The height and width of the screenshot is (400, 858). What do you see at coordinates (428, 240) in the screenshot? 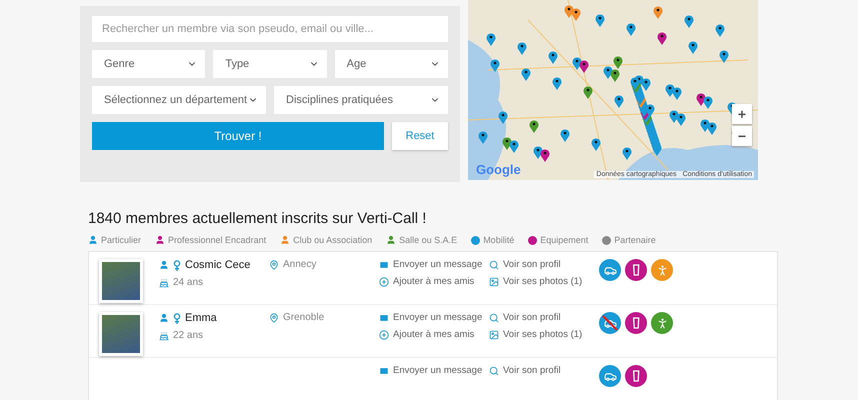
I see `legend-label: Salle ou S.A.E` at bounding box center [428, 240].